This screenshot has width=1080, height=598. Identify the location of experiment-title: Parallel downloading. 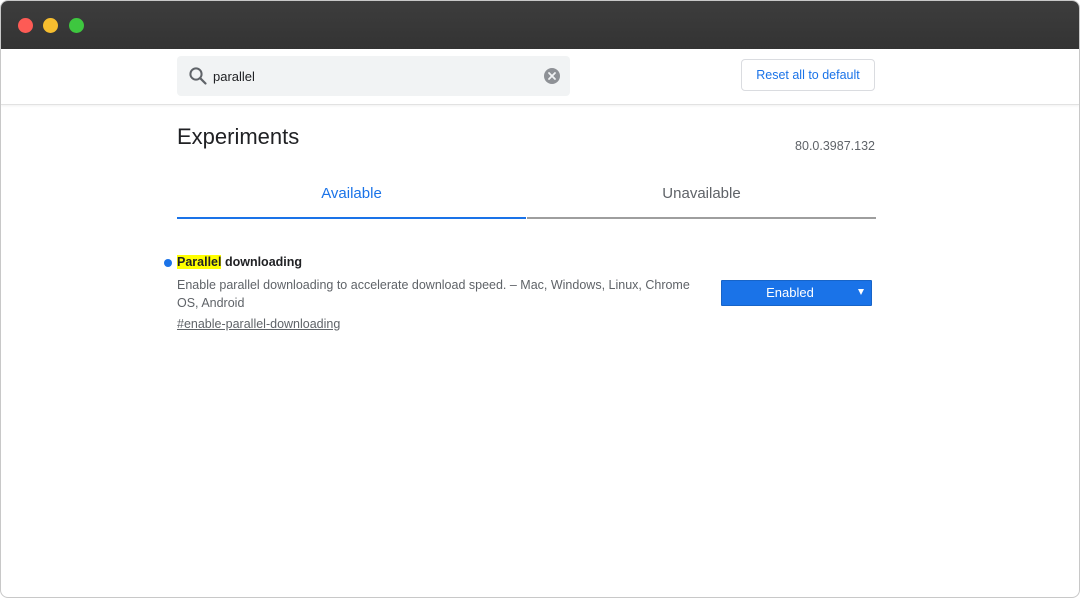
(239, 262).